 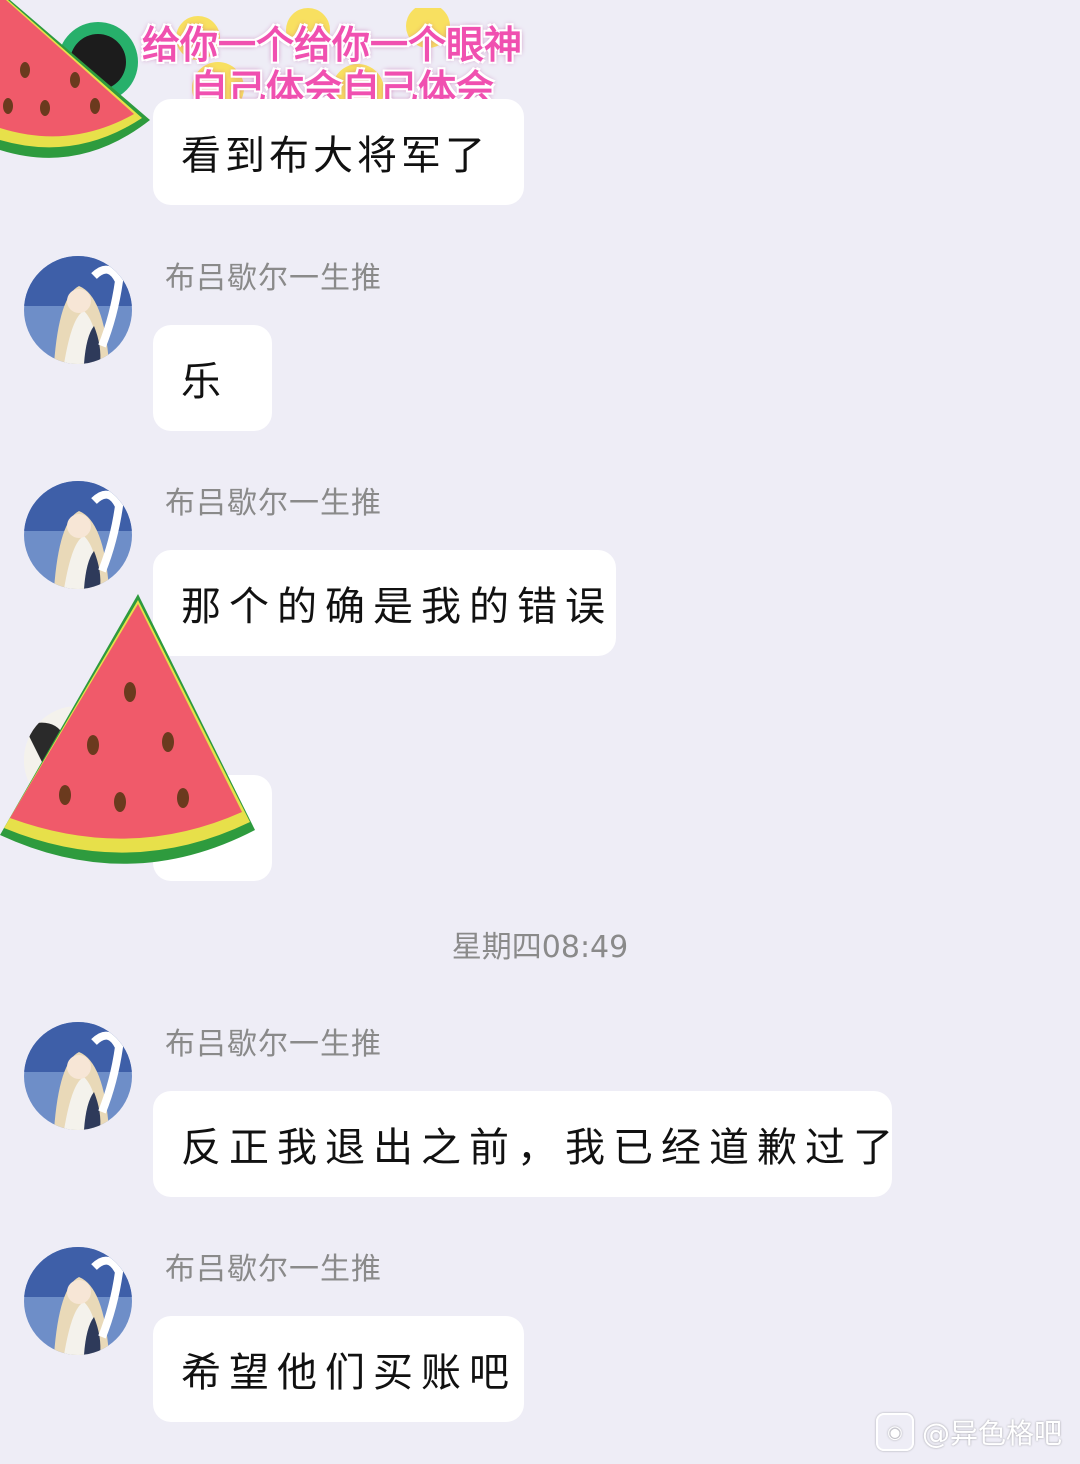 I want to click on message-bubble: 乐, so click(x=212, y=378).